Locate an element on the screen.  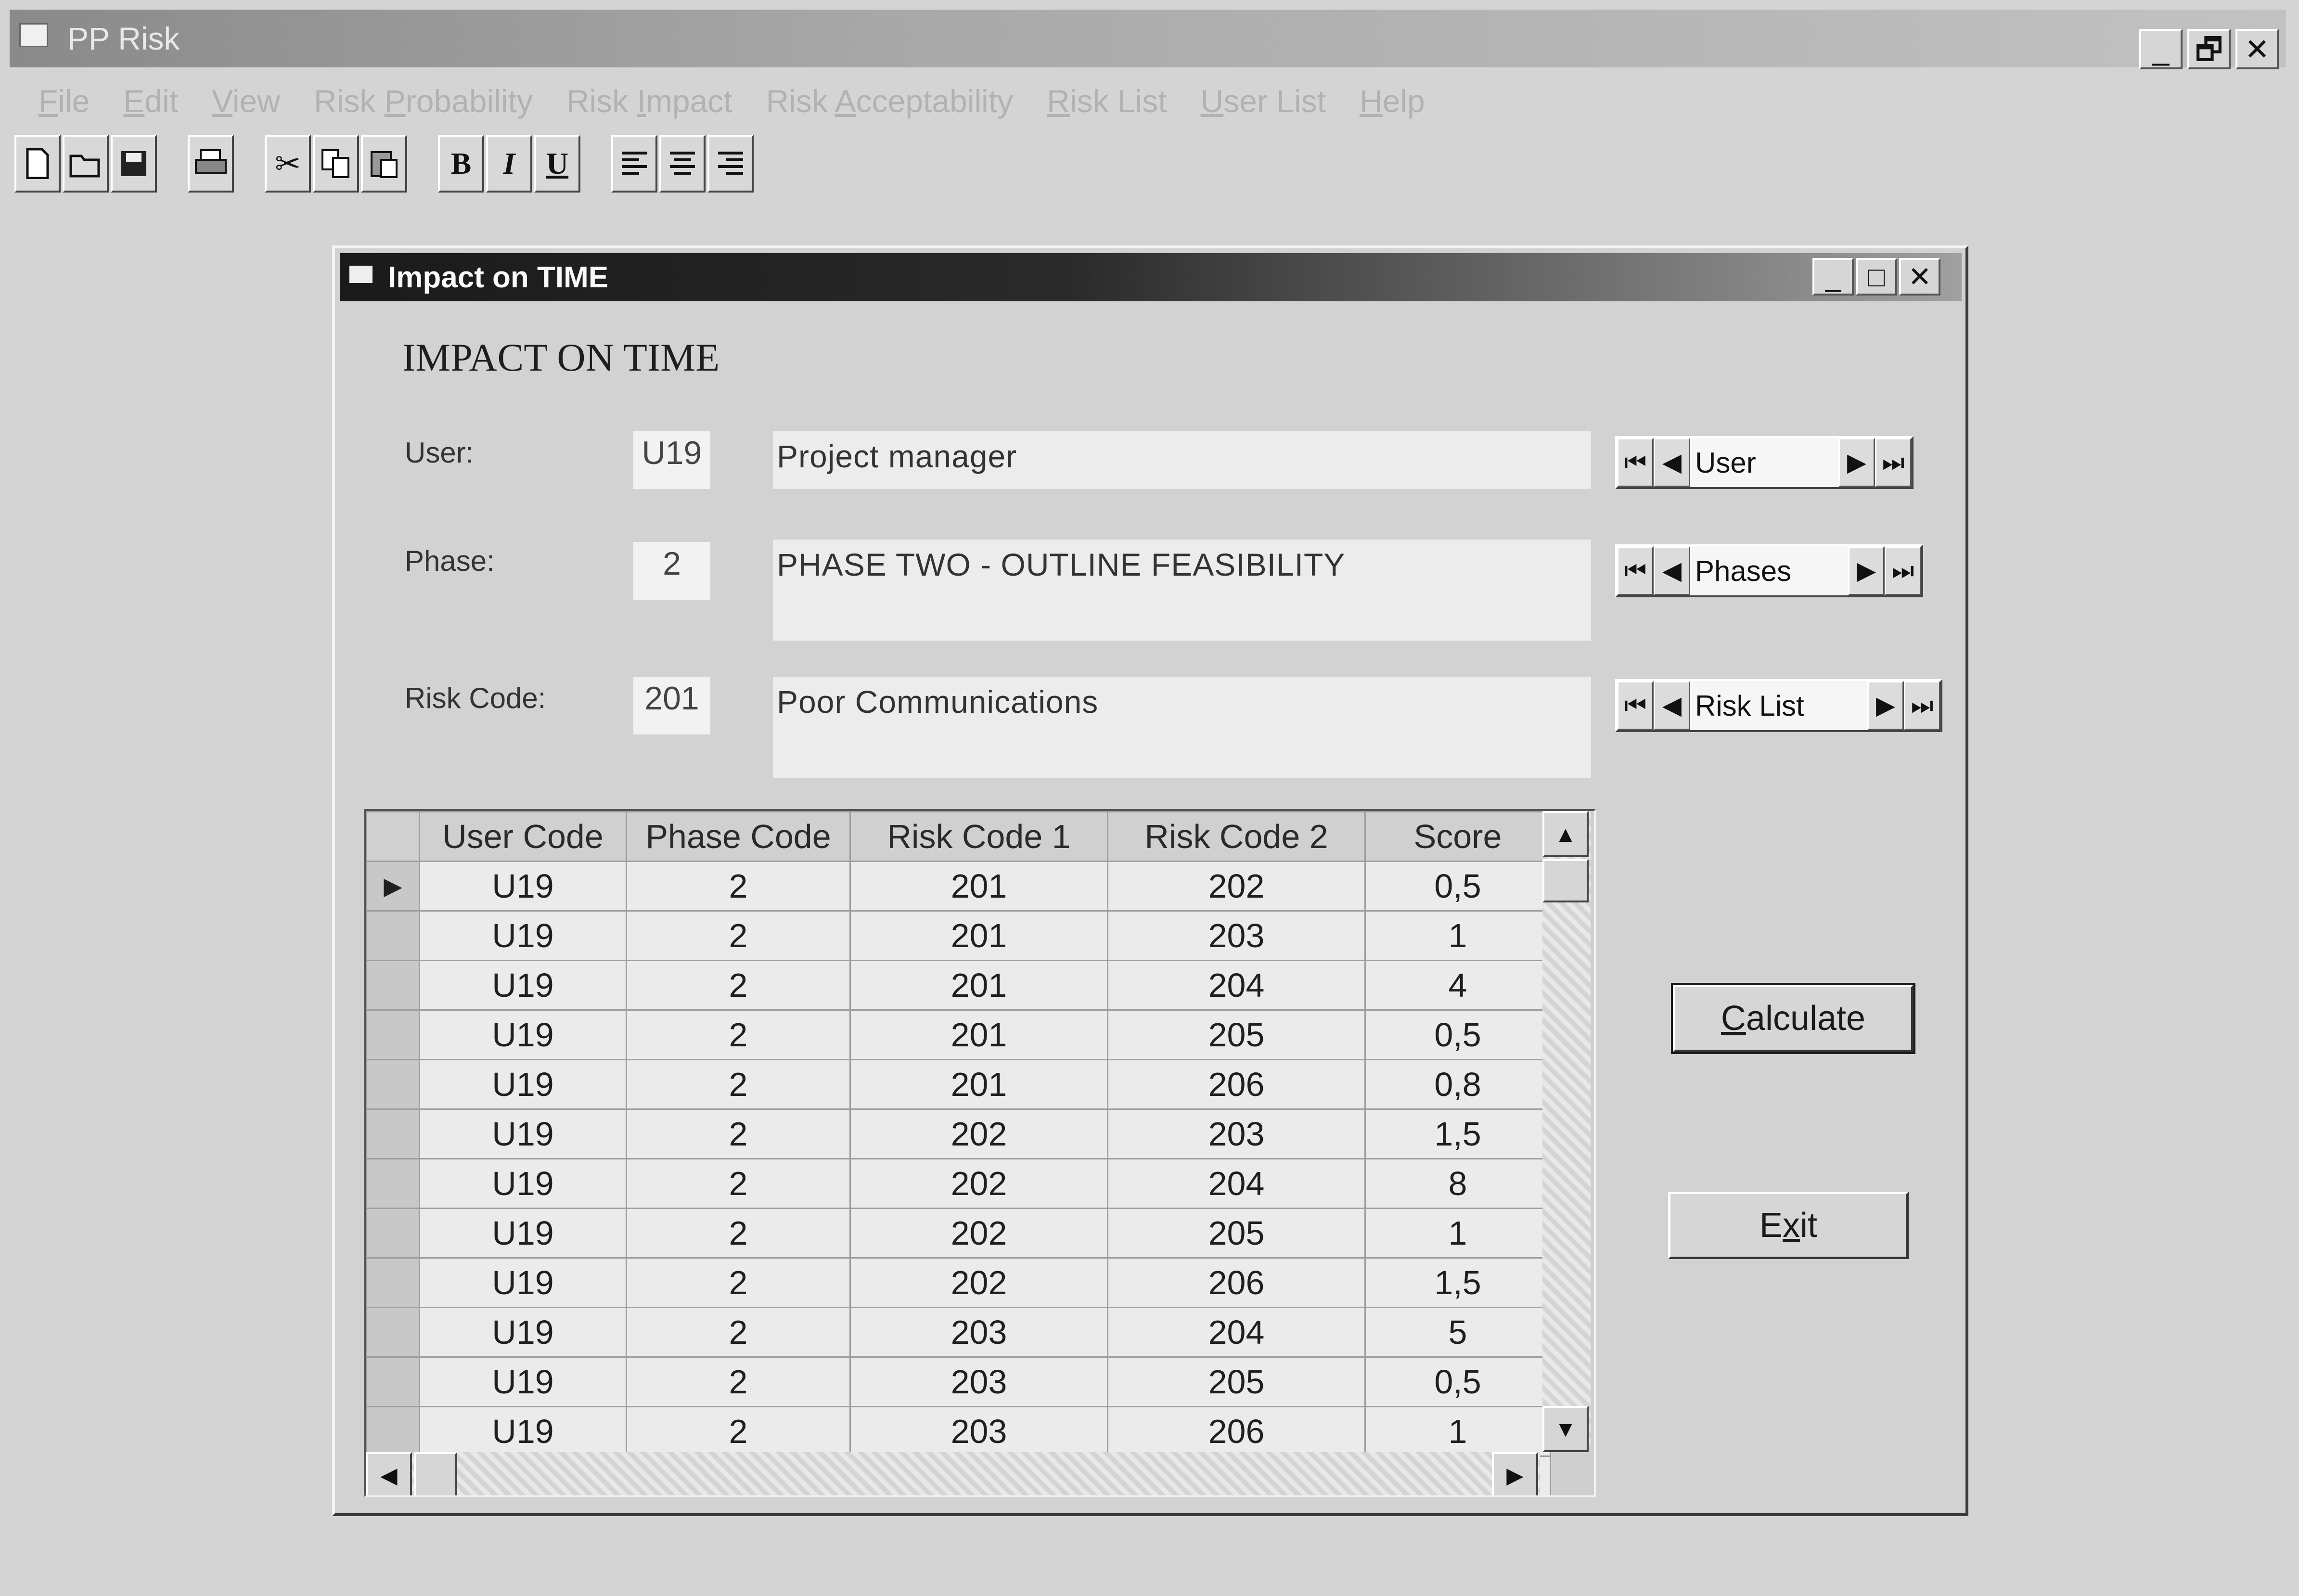
align-center-icon is located at coordinates (682, 164).